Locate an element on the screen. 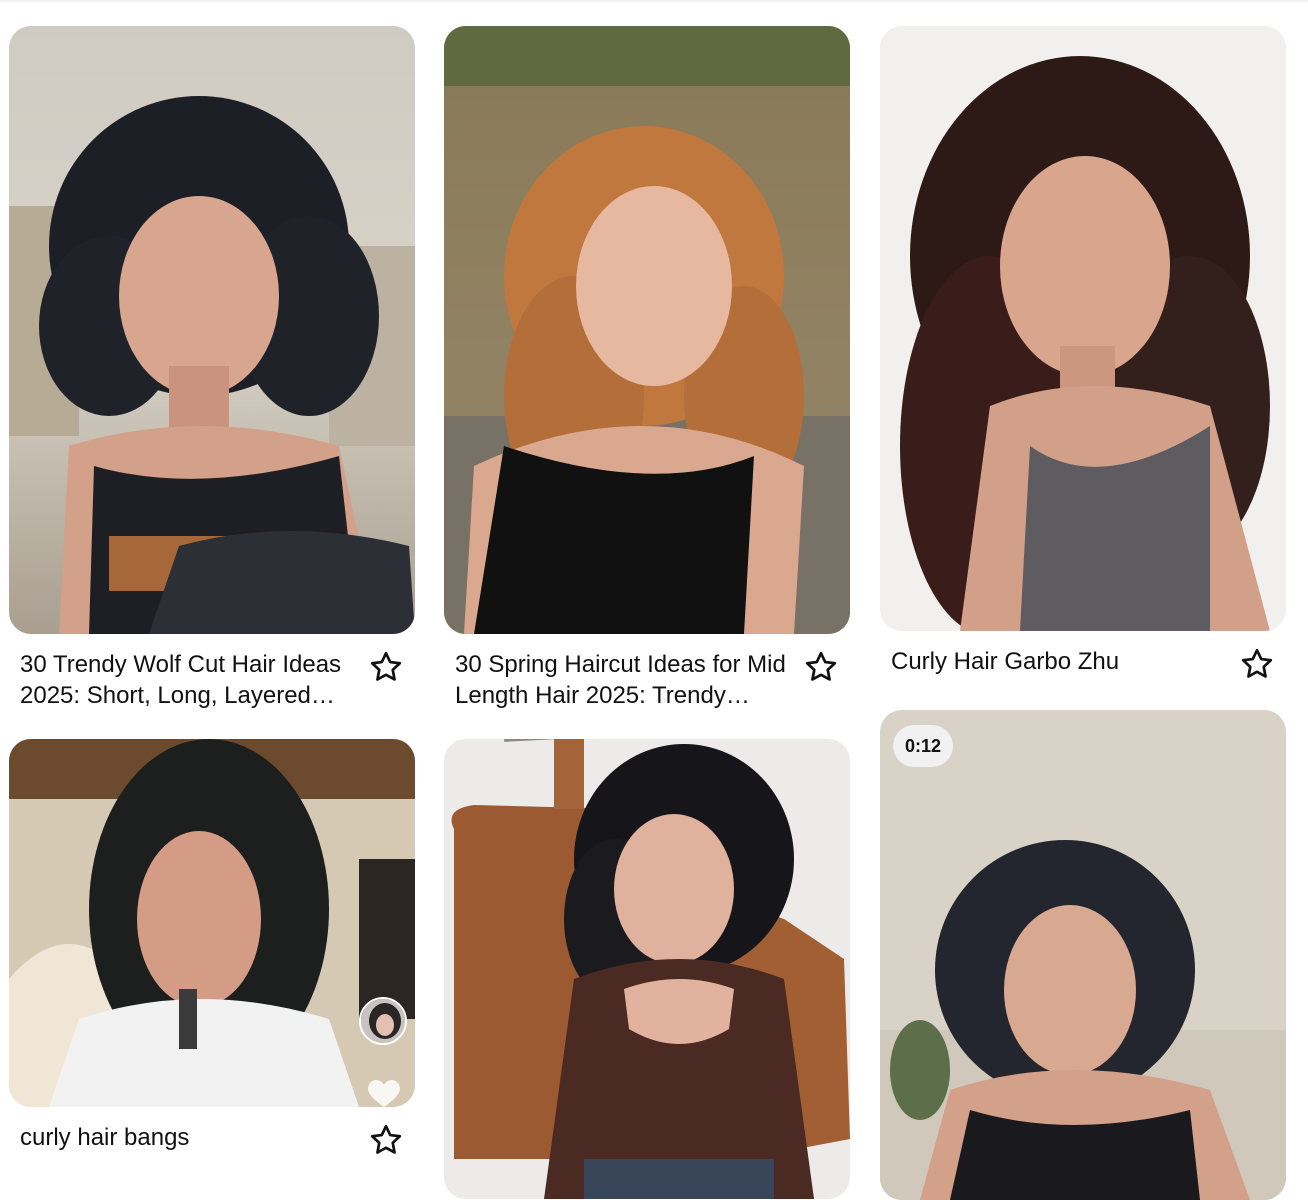 The image size is (1308, 1200). pin-title-3: Curly Hair Garbo Zhu is located at coordinates (1058, 661).